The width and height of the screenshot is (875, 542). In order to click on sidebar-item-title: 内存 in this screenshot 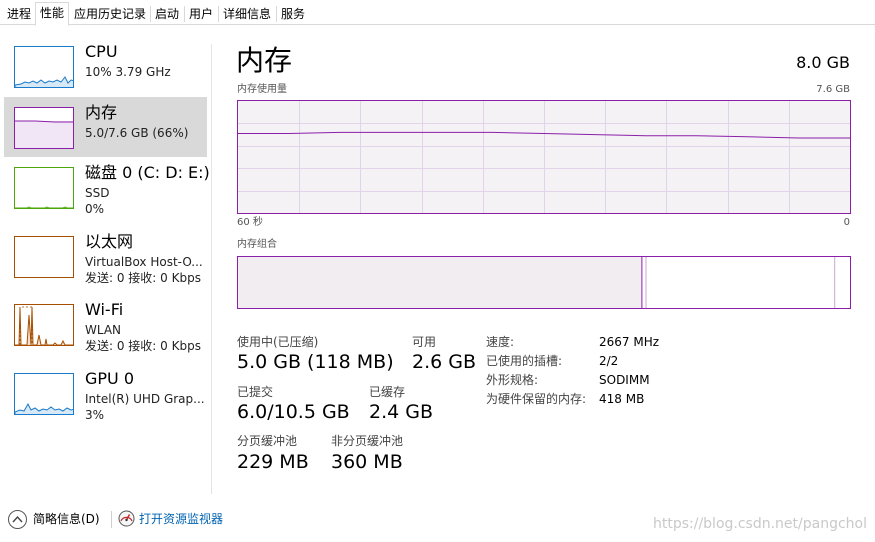, I will do `click(101, 112)`.